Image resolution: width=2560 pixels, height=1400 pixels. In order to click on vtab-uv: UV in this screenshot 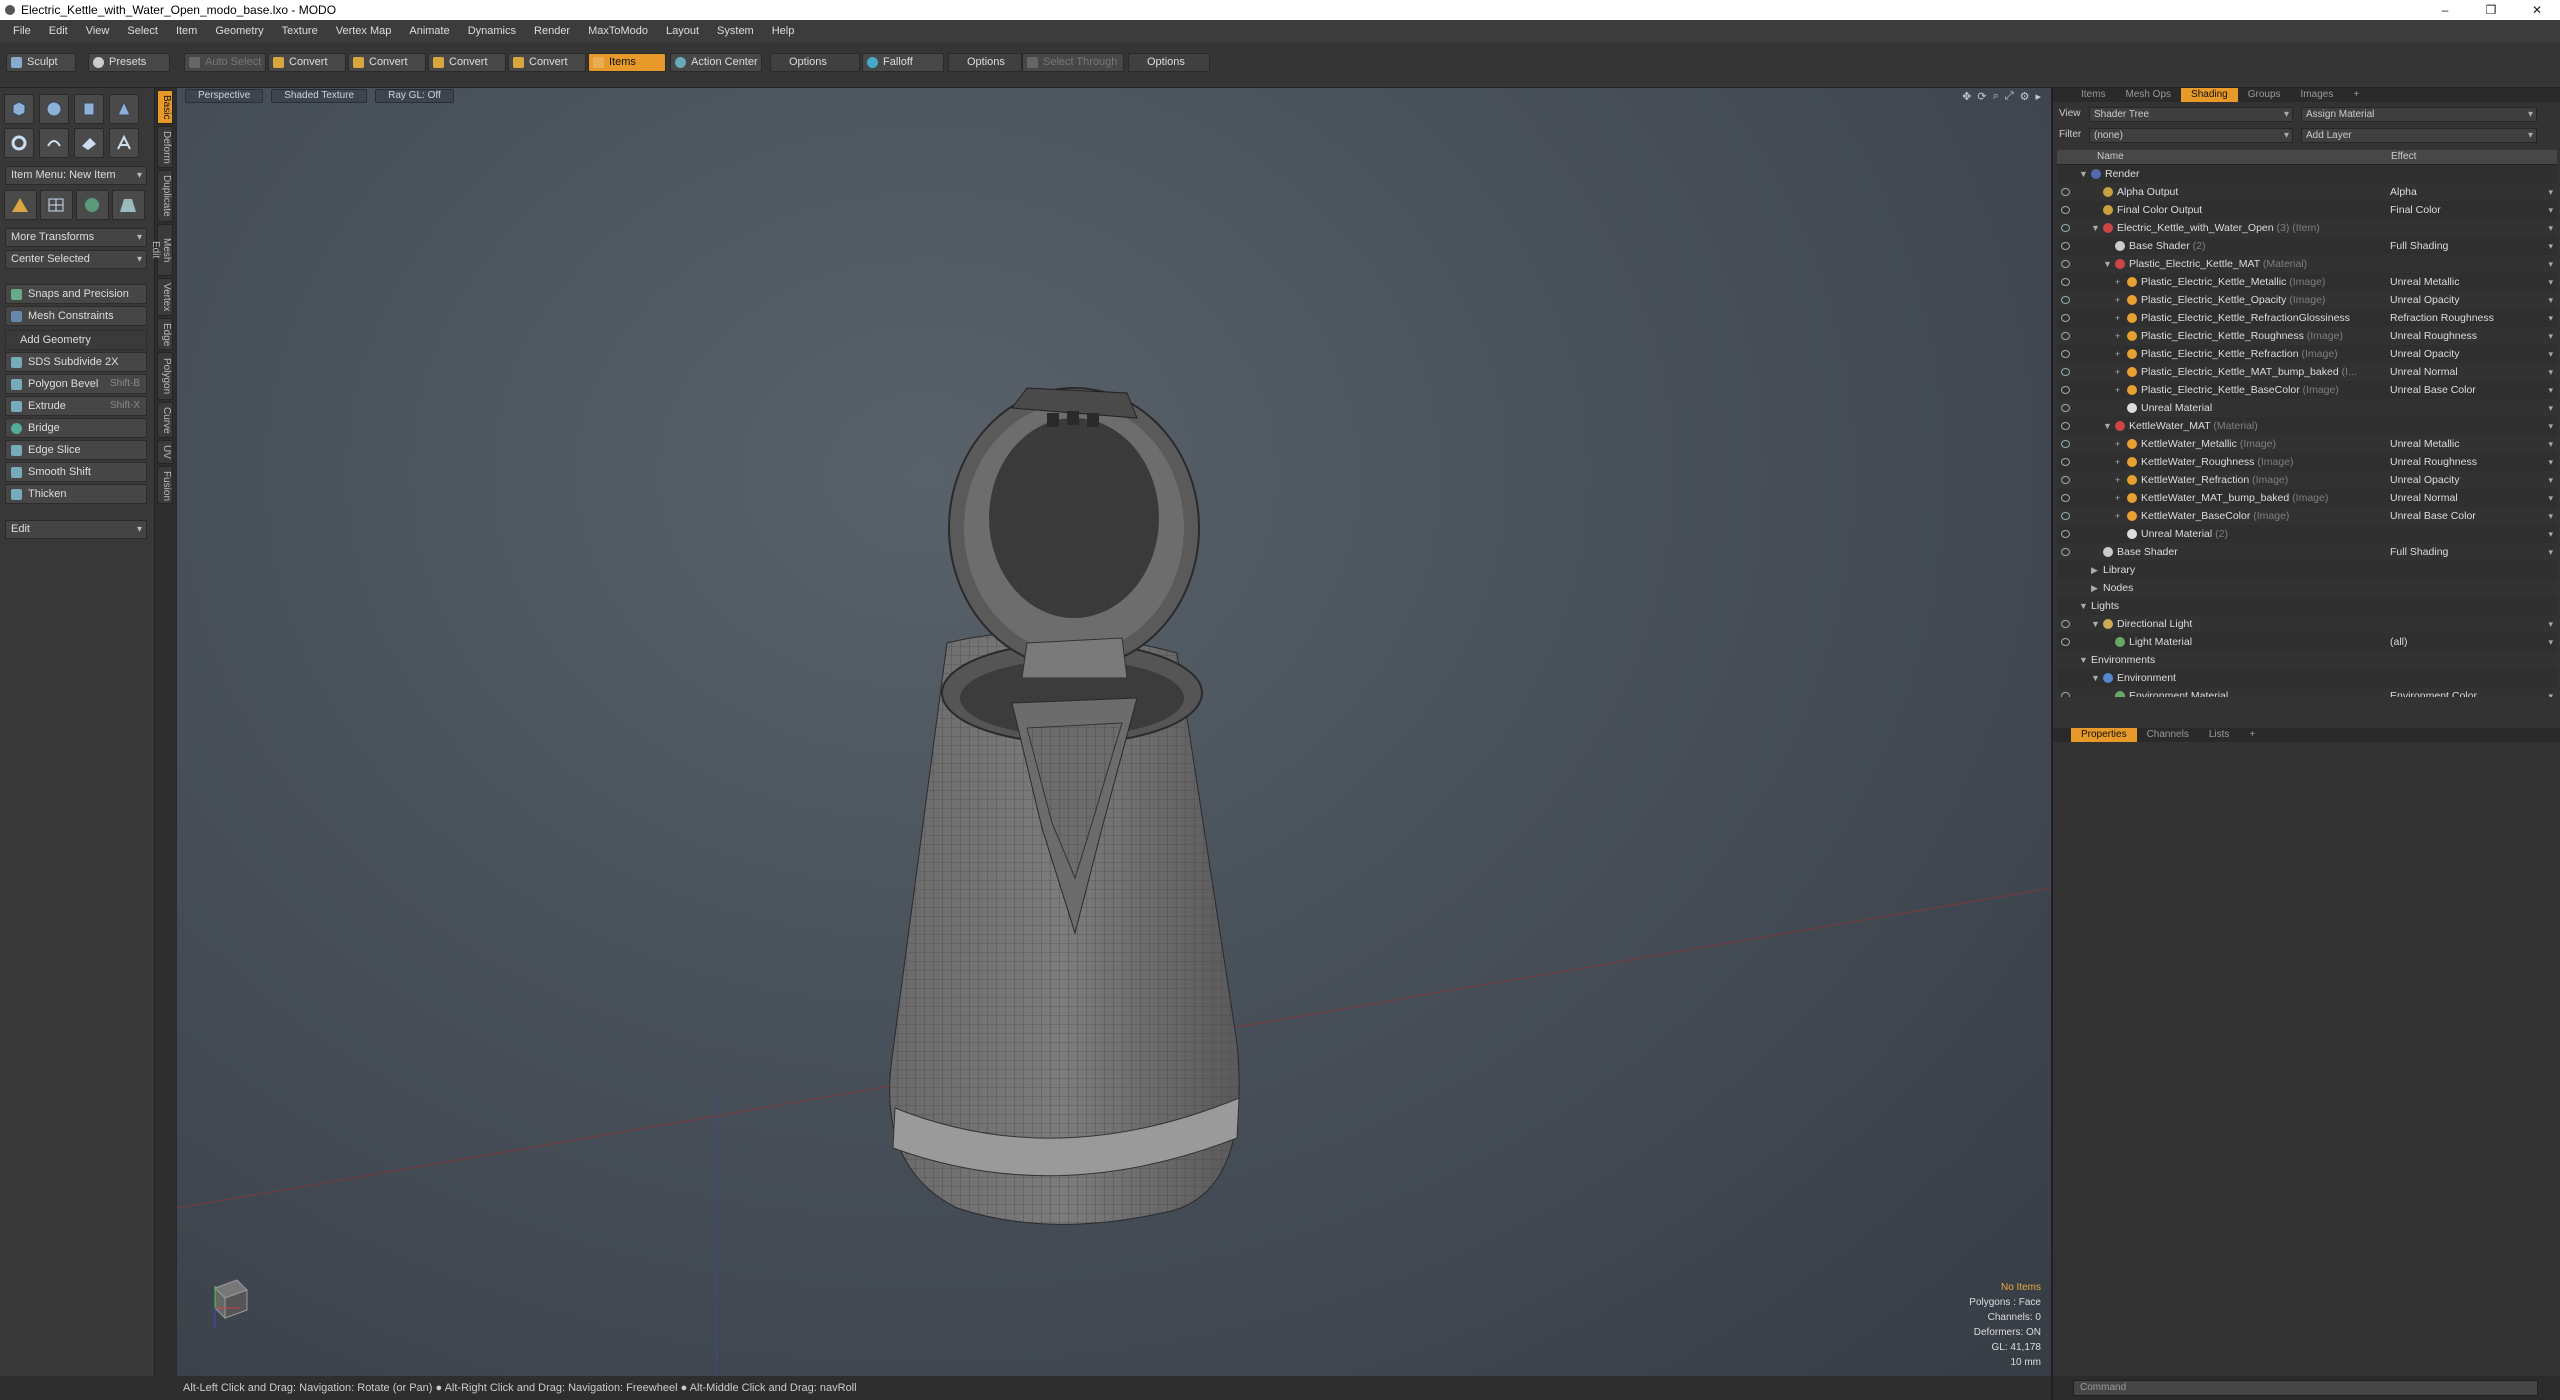, I will do `click(165, 452)`.